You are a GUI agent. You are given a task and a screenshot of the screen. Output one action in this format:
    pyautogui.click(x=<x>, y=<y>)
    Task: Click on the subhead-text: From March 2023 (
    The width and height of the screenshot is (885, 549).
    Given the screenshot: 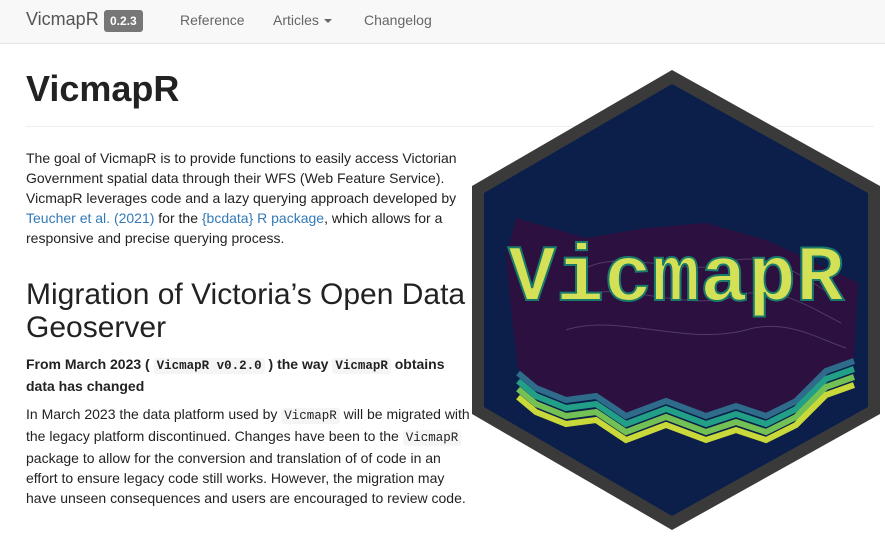 What is the action you would take?
    pyautogui.click(x=90, y=364)
    